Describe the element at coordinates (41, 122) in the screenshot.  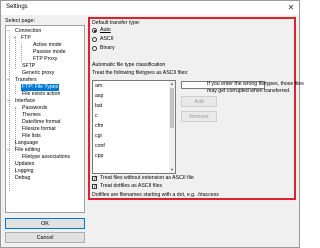
I see `sidebar-item-date-time-format: Date/time format` at that location.